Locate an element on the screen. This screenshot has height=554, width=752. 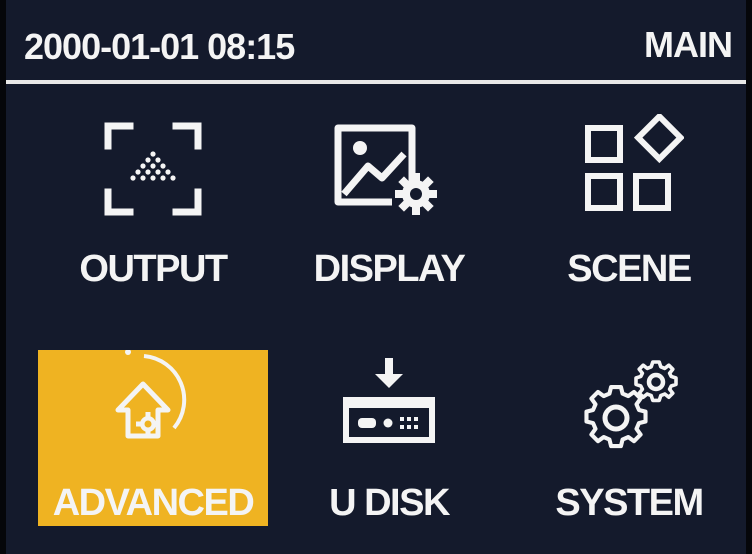
menu-item-advanced: ADVANCED is located at coordinates (153, 438).